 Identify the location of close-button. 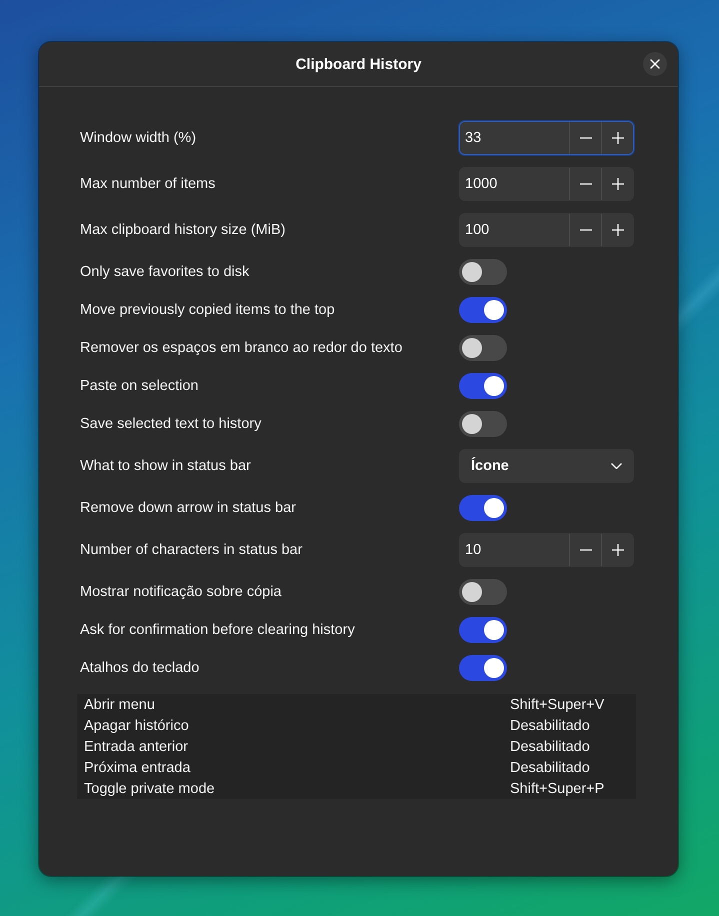
(655, 64).